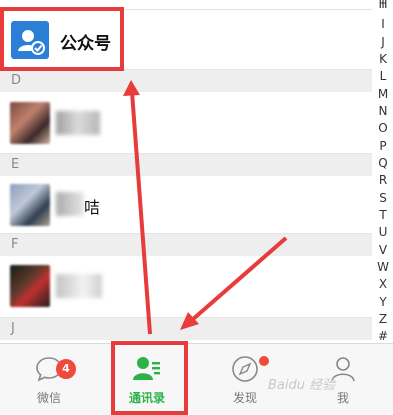  What do you see at coordinates (383, 94) in the screenshot?
I see `index-letter: M` at bounding box center [383, 94].